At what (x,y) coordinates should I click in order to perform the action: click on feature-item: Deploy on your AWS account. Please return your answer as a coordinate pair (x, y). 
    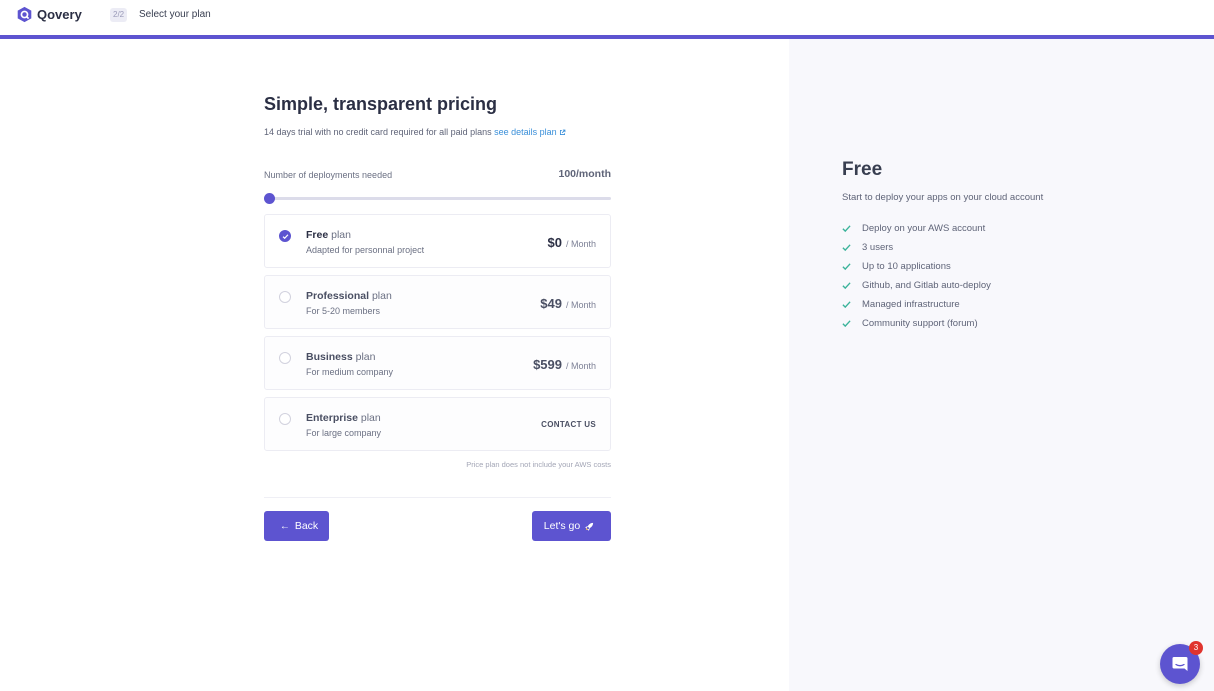
    Looking at the image, I should click on (916, 228).